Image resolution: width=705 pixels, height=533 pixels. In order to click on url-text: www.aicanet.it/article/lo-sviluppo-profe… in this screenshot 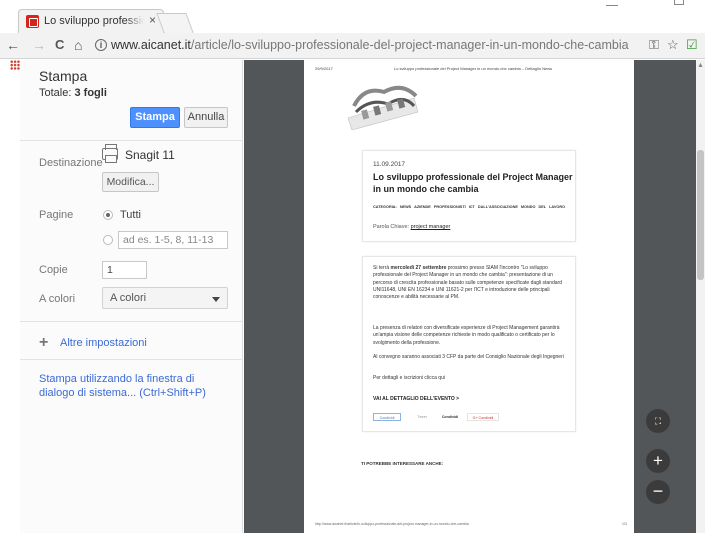, I will do `click(370, 45)`.